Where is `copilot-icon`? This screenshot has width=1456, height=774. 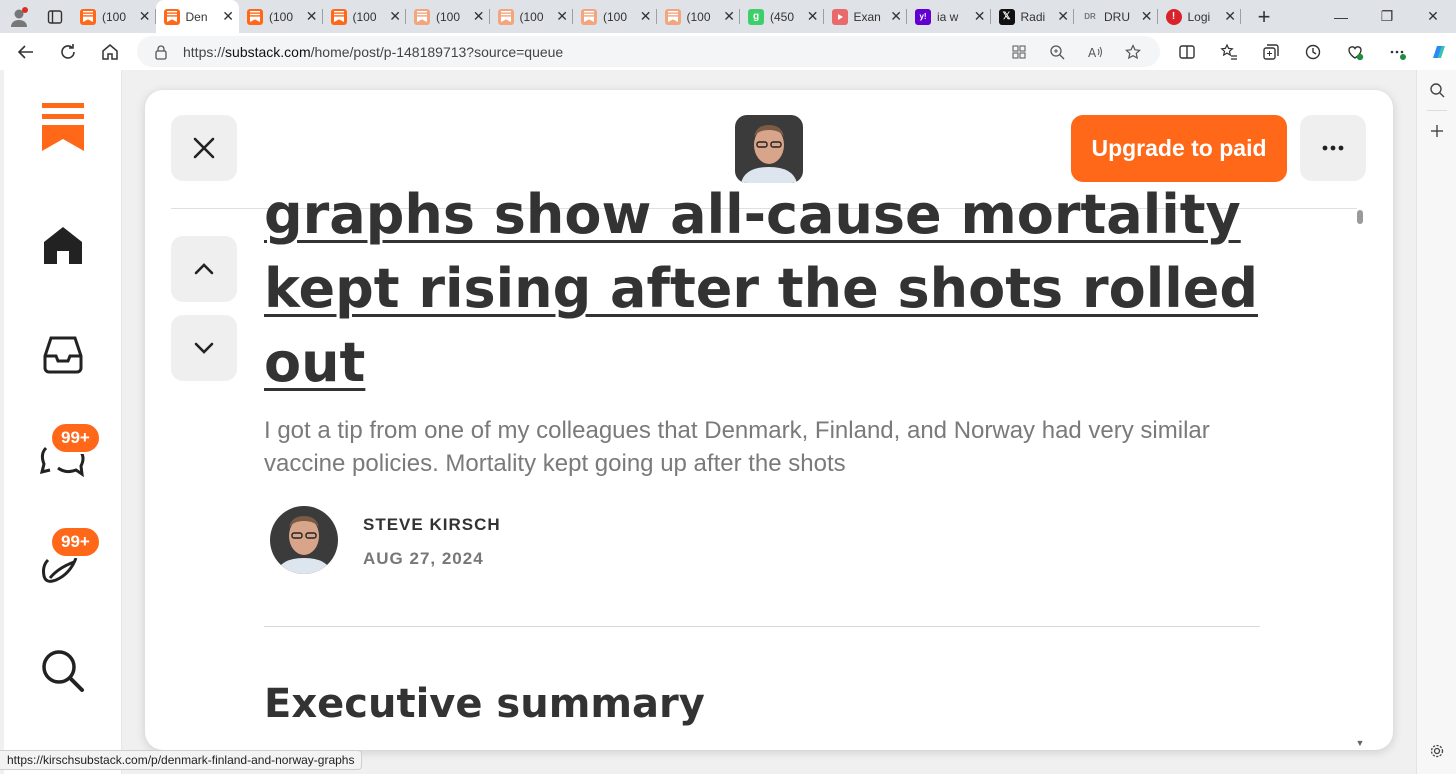
copilot-icon is located at coordinates (1437, 51).